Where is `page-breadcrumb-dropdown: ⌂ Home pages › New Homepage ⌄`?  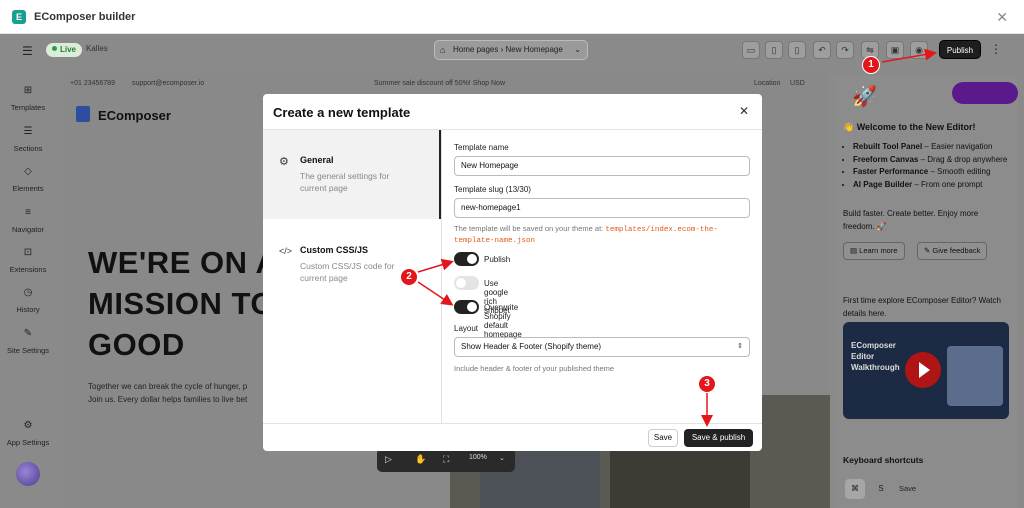 page-breadcrumb-dropdown: ⌂ Home pages › New Homepage ⌄ is located at coordinates (511, 50).